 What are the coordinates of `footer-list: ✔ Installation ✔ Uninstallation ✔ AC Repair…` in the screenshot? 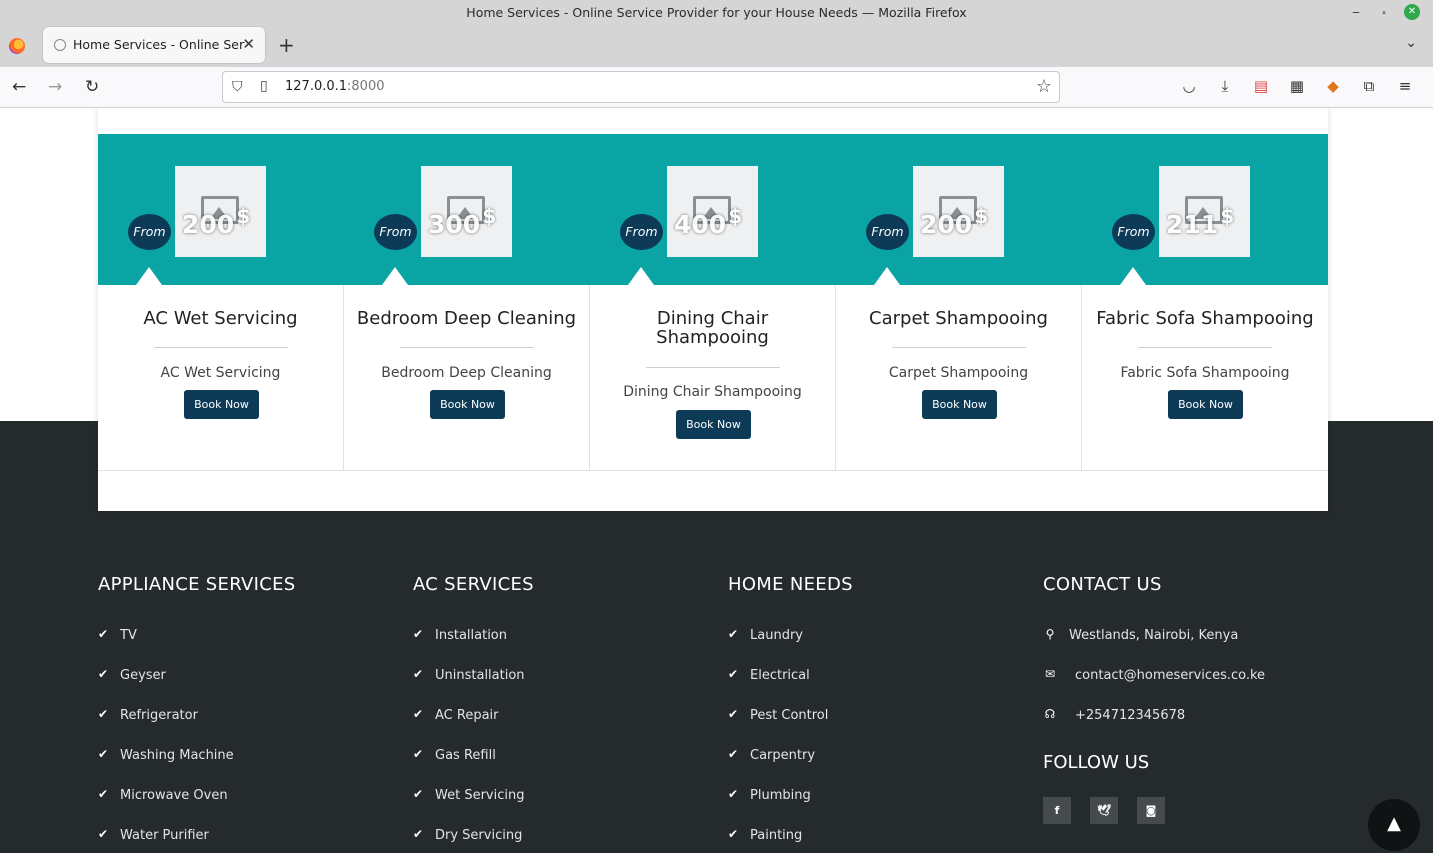 It's located at (473, 740).